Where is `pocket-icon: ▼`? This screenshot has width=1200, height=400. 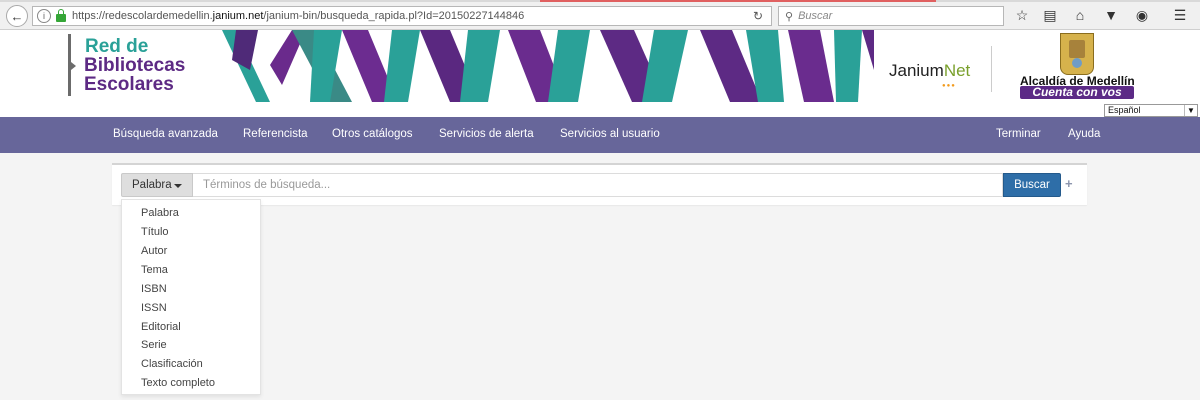 pocket-icon: ▼ is located at coordinates (1111, 15).